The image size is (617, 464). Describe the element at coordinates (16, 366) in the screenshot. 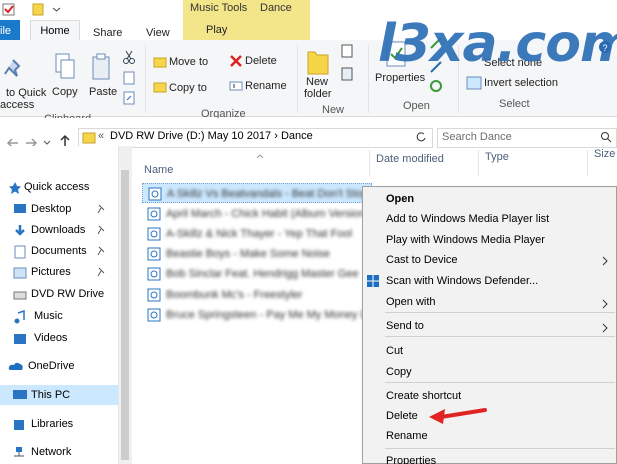

I see `onedrive-cloud-icon` at that location.